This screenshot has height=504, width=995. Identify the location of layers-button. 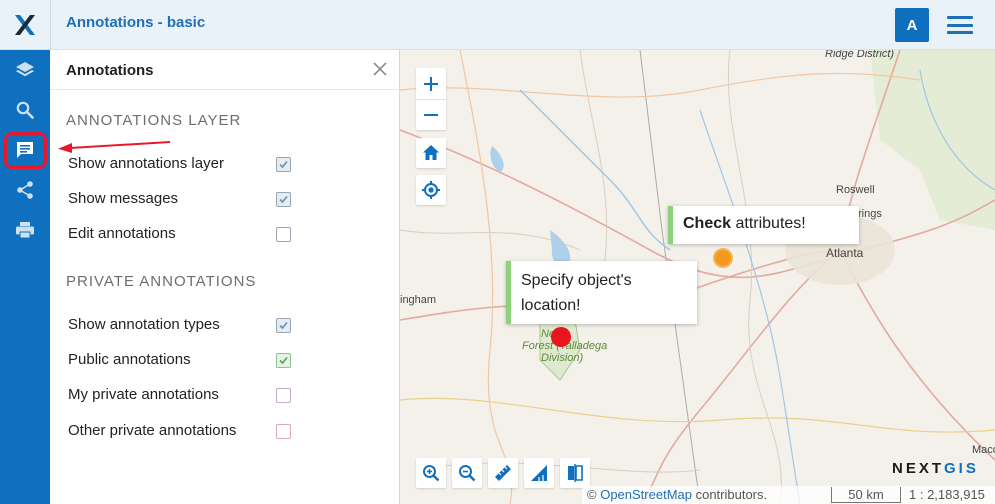
(25, 70).